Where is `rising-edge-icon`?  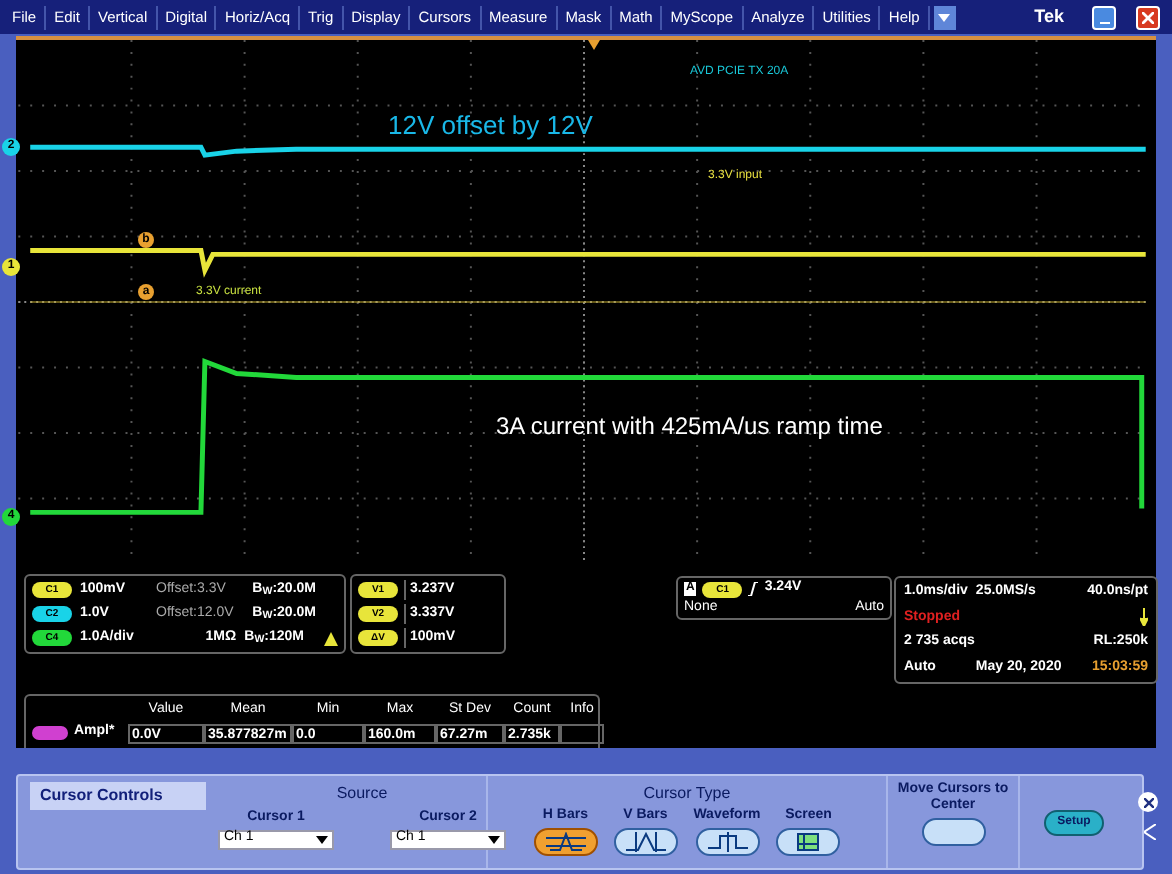 rising-edge-icon is located at coordinates (753, 589).